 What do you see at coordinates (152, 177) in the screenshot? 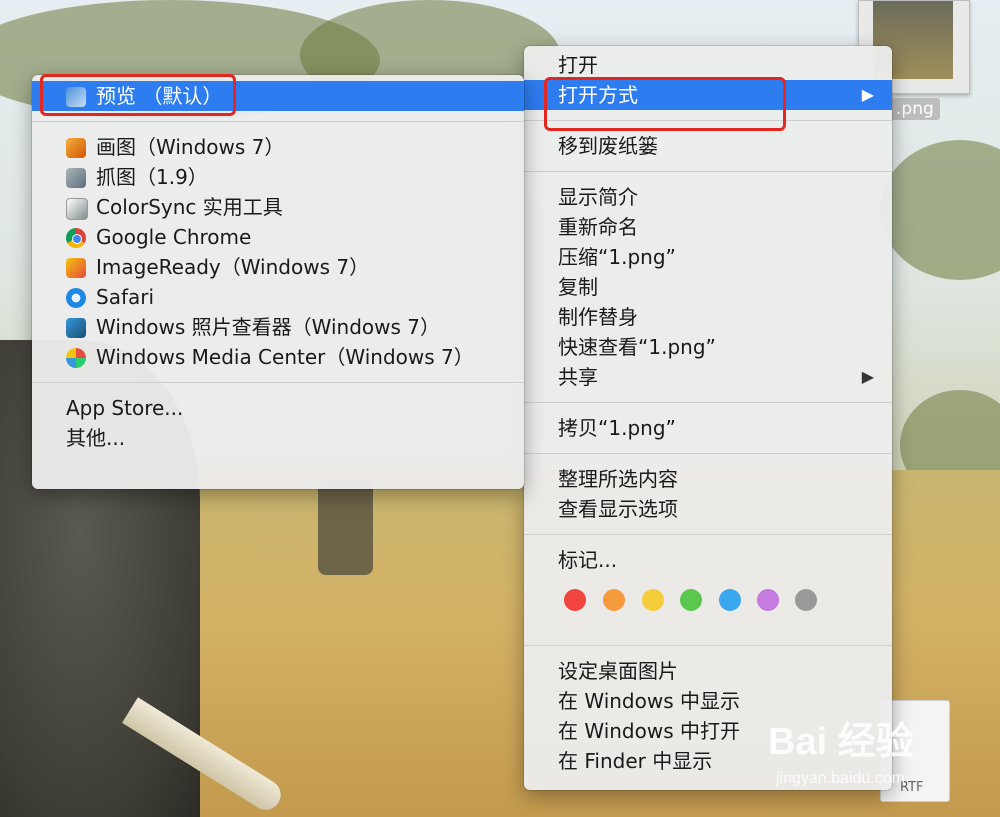
I see `app-label: 抓图（1.9）` at bounding box center [152, 177].